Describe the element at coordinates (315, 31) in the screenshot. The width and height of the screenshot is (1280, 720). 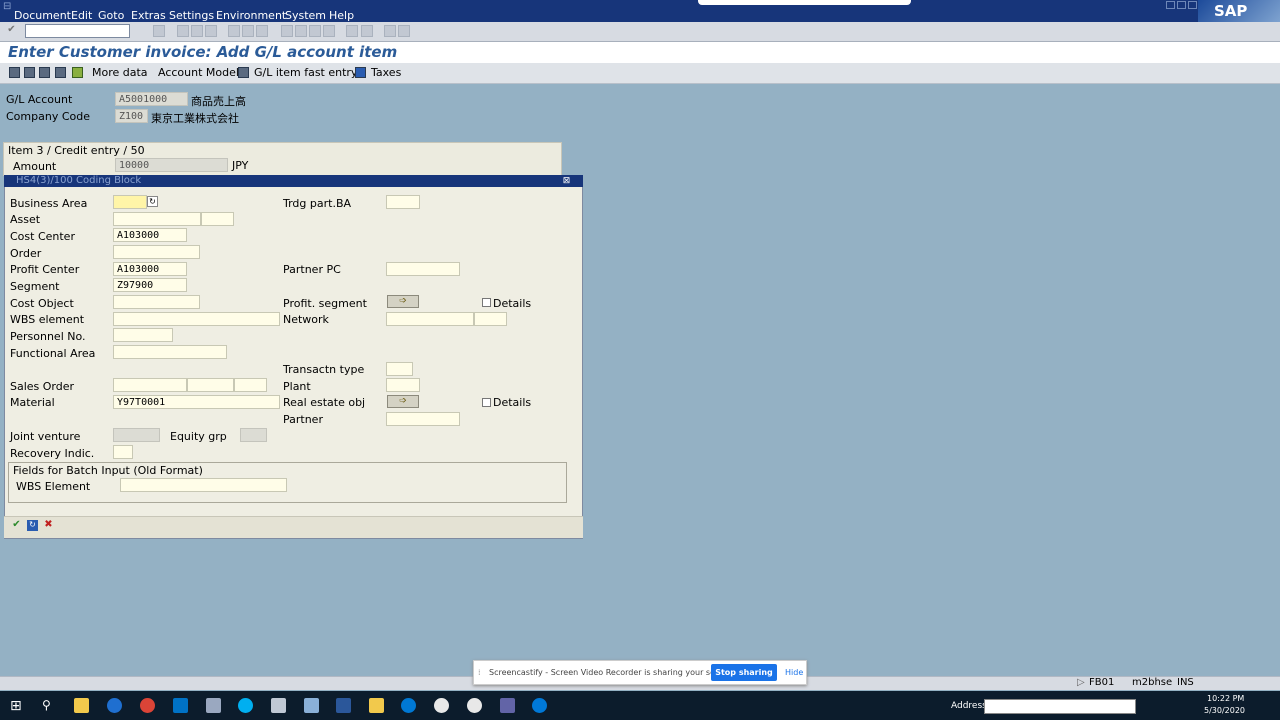
I see `next-page-icon` at that location.